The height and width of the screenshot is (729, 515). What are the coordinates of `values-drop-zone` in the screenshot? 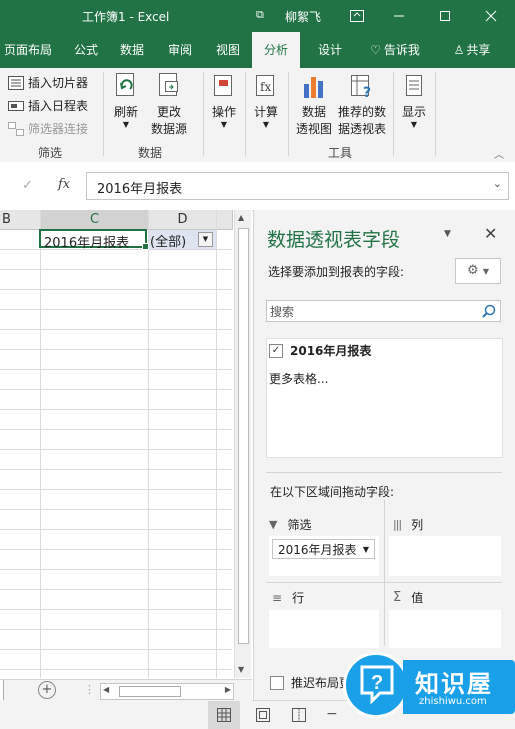 It's located at (445, 629).